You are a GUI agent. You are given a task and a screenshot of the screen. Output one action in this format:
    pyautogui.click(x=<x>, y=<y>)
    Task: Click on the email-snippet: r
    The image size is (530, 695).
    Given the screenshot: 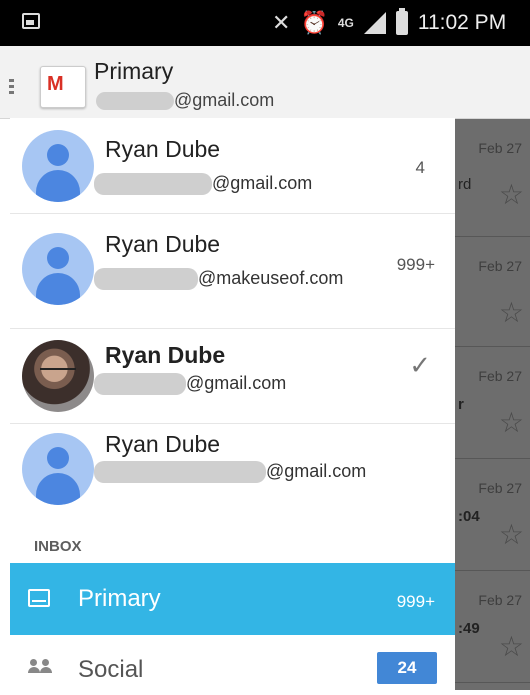 What is the action you would take?
    pyautogui.click(x=461, y=404)
    